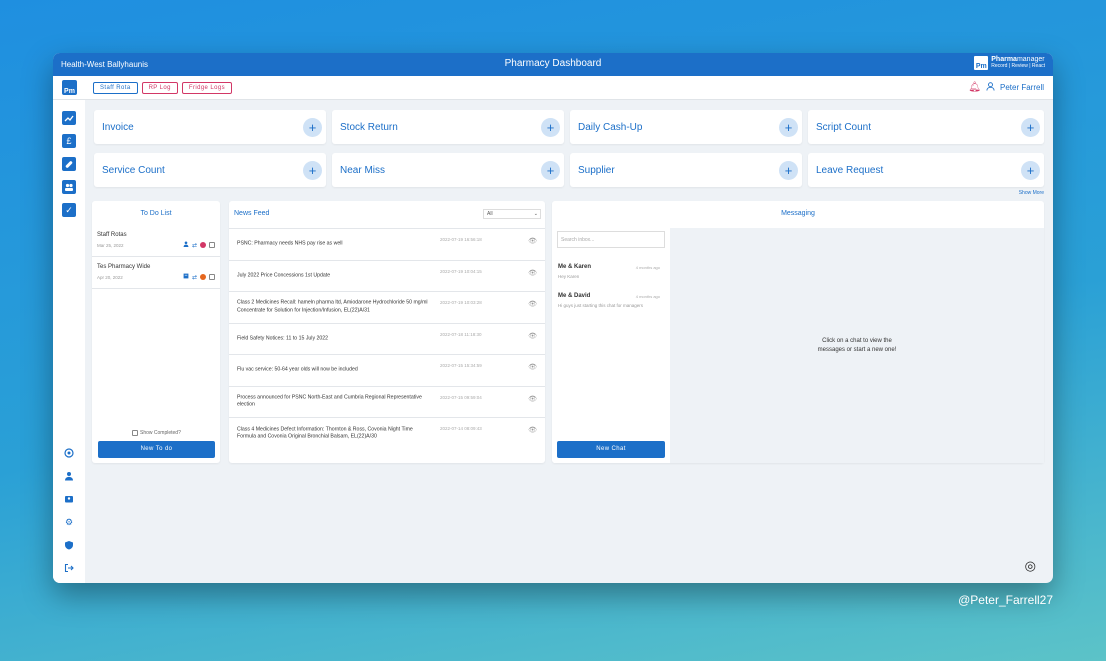  What do you see at coordinates (461, 239) in the screenshot?
I see `news-item-time: 2022-07-19 16:56:18` at bounding box center [461, 239].